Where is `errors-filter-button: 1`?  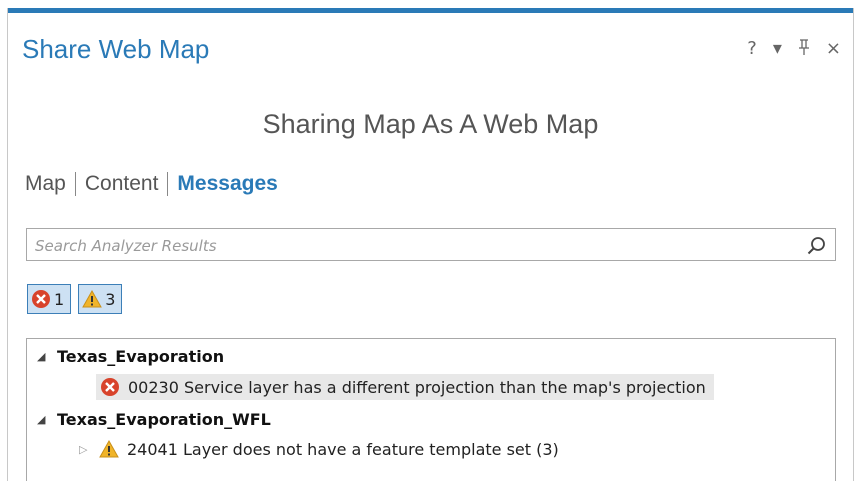 errors-filter-button: 1 is located at coordinates (49, 299).